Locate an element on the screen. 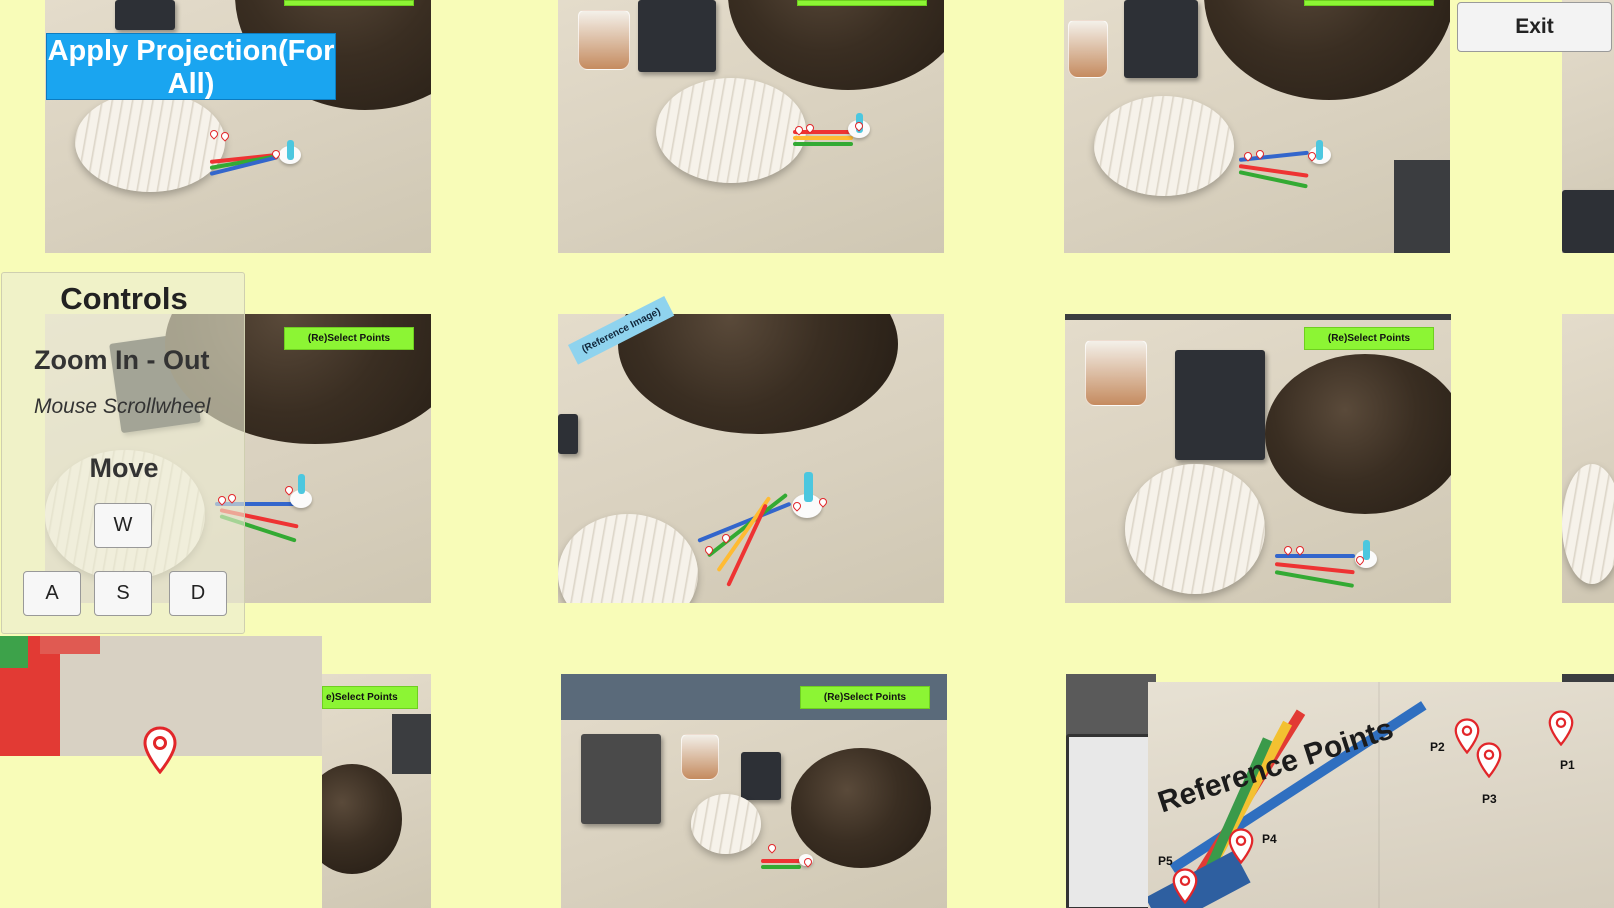 Image resolution: width=1614 pixels, height=908 pixels. reselect-points-button-3: (Re)Select Points is located at coordinates (1369, 3).